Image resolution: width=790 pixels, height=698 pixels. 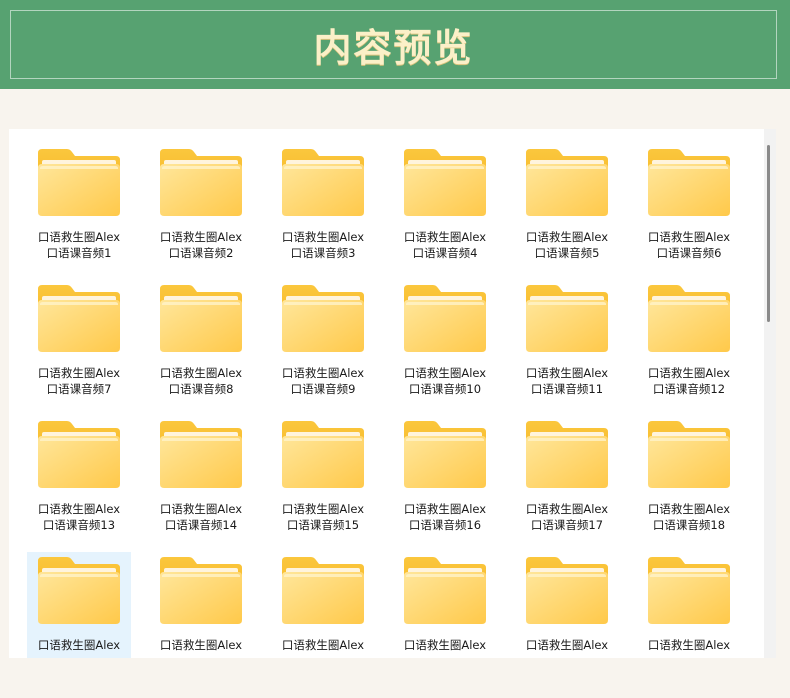 I want to click on header-frame: 内容预览, so click(x=393, y=44).